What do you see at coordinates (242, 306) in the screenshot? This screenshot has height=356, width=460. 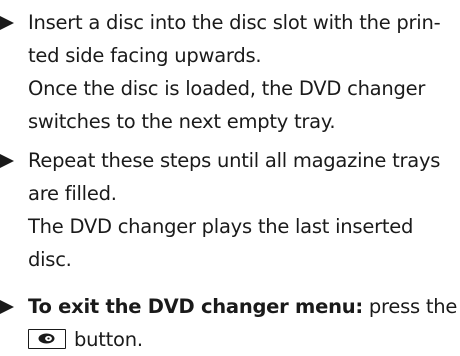 I see `step-line: To exit the DVD changer menu: press the` at bounding box center [242, 306].